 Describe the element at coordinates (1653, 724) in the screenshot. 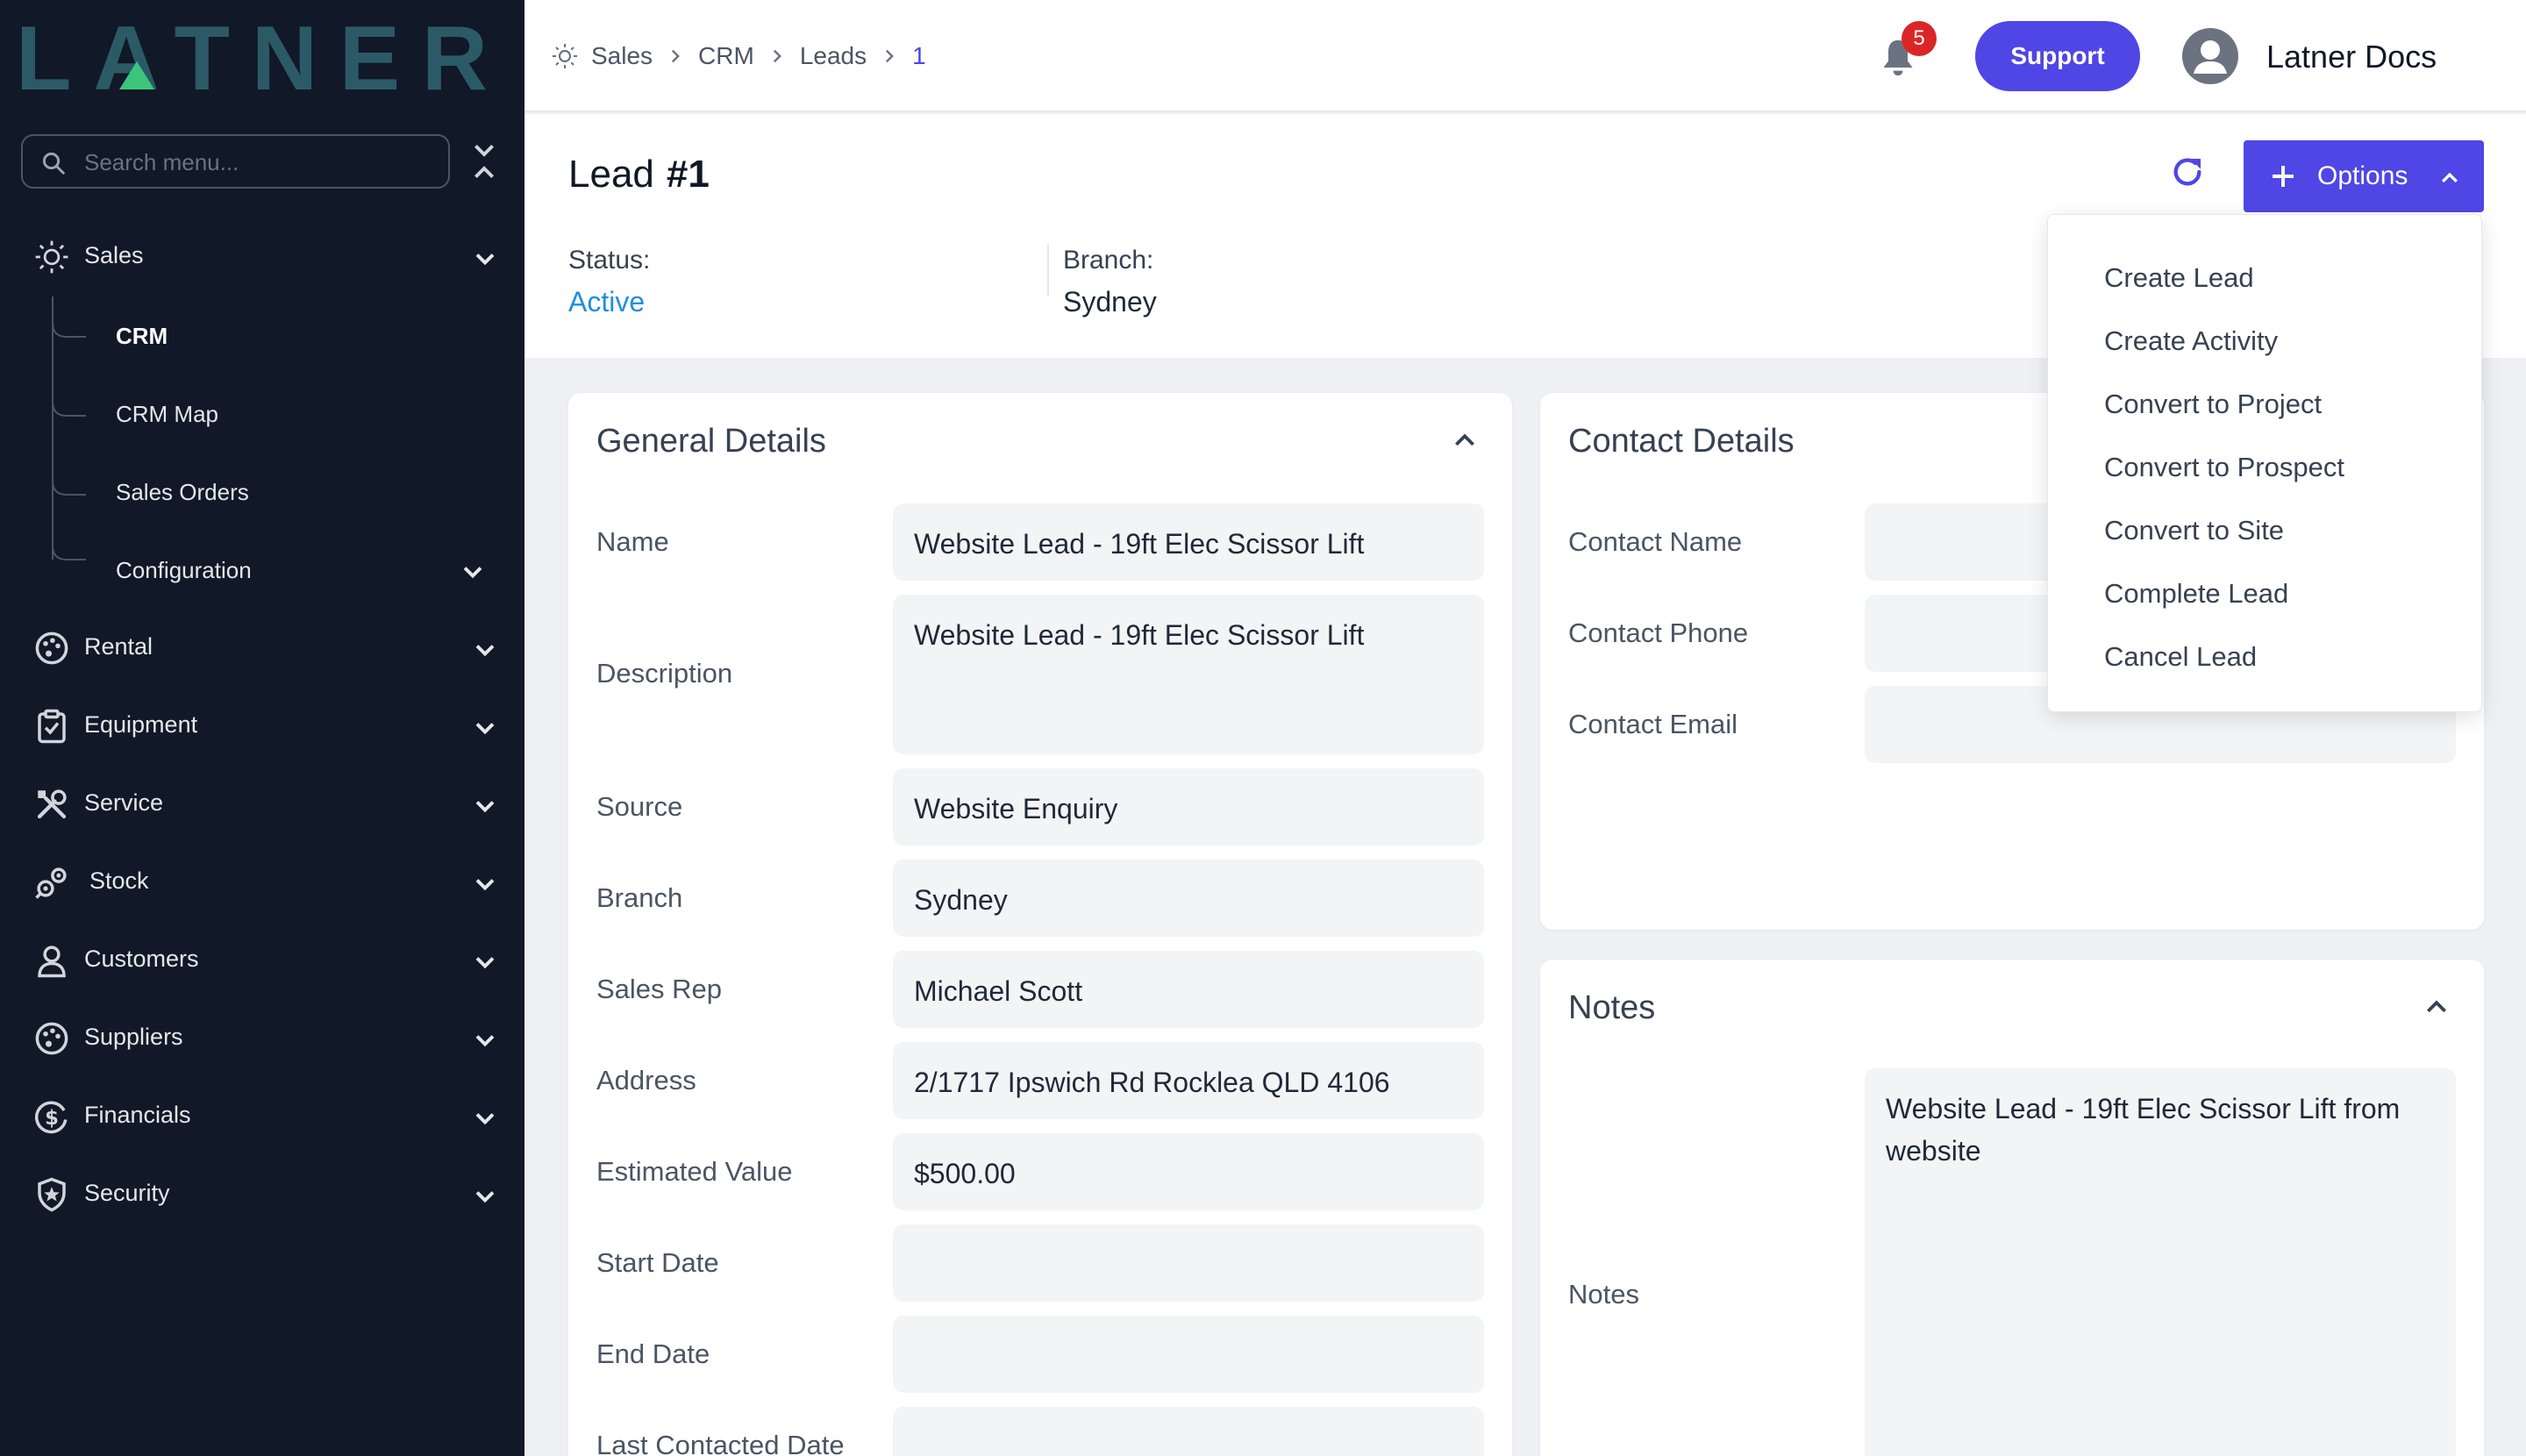

I see `field-label: Contact Email` at that location.